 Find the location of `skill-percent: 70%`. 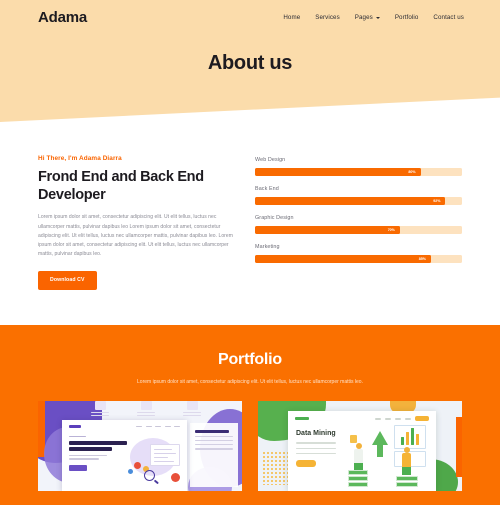

skill-percent: 70% is located at coordinates (391, 230).